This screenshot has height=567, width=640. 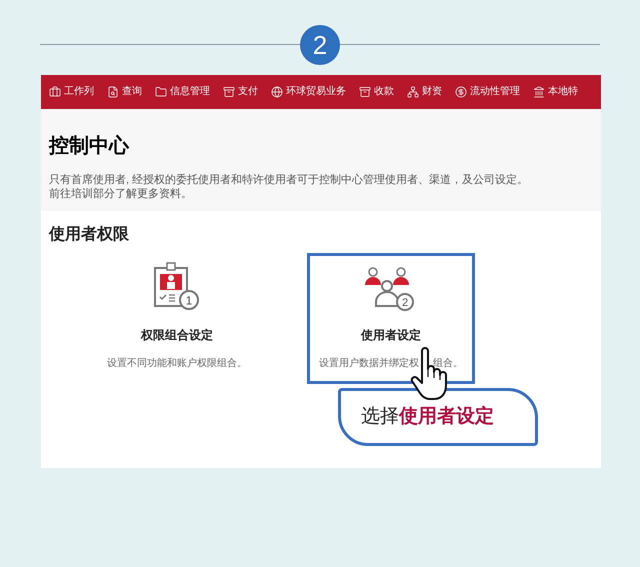 What do you see at coordinates (289, 180) in the screenshot?
I see `header-description: 只有首席使用者, 经授权的委托使用者和特许使用者可于控制中心管理使用者、渠道，及公司设定。` at bounding box center [289, 180].